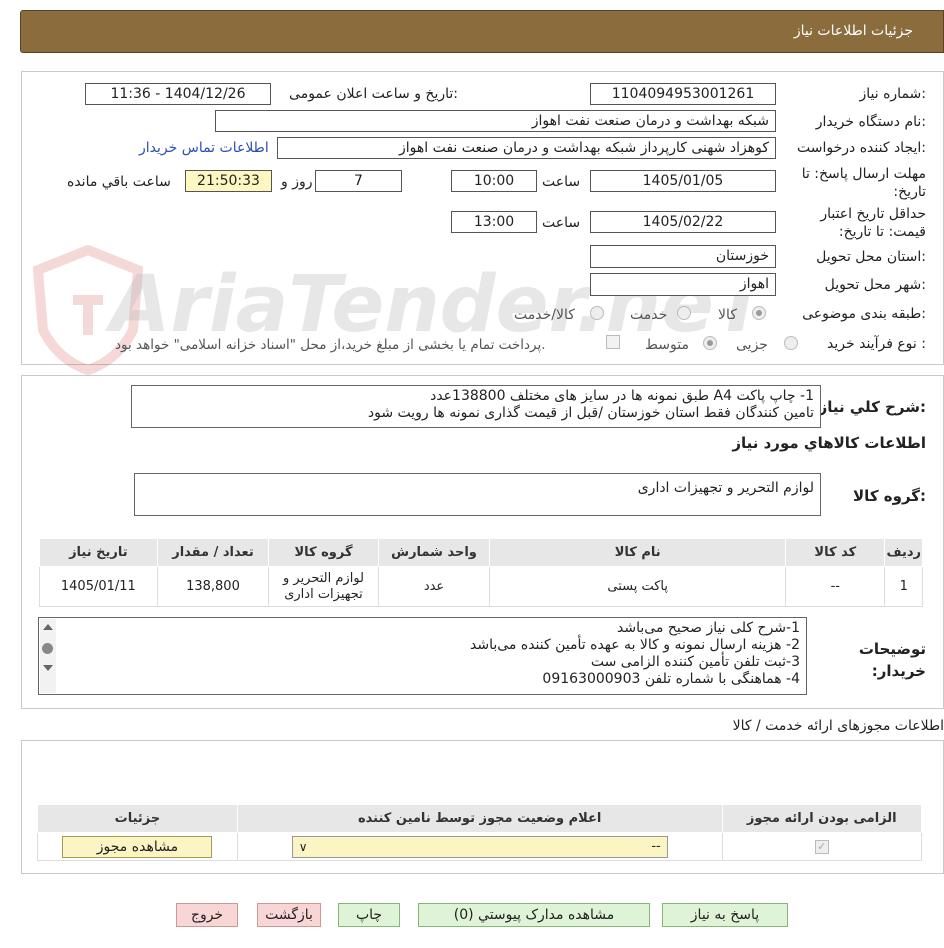 This screenshot has width=944, height=948. What do you see at coordinates (204, 148) in the screenshot?
I see `buyer-contact-link: اطلاعات تماس خریدار` at bounding box center [204, 148].